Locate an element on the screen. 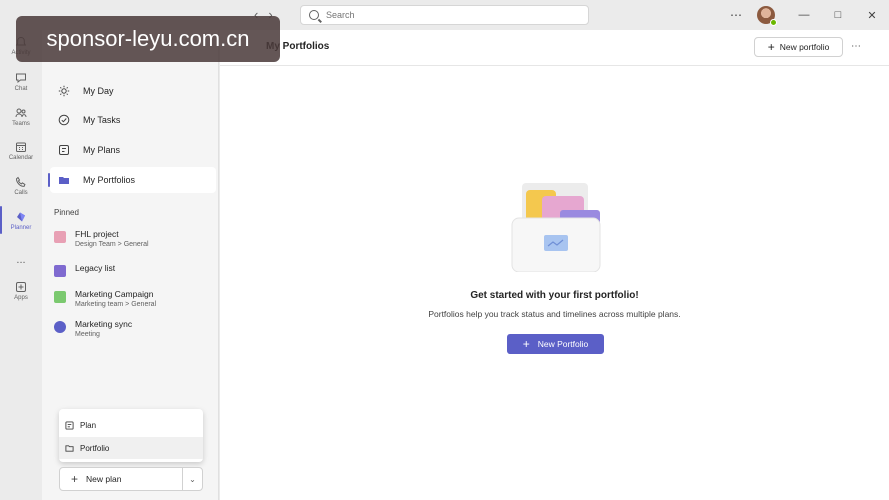  list-icon is located at coordinates (60, 271).